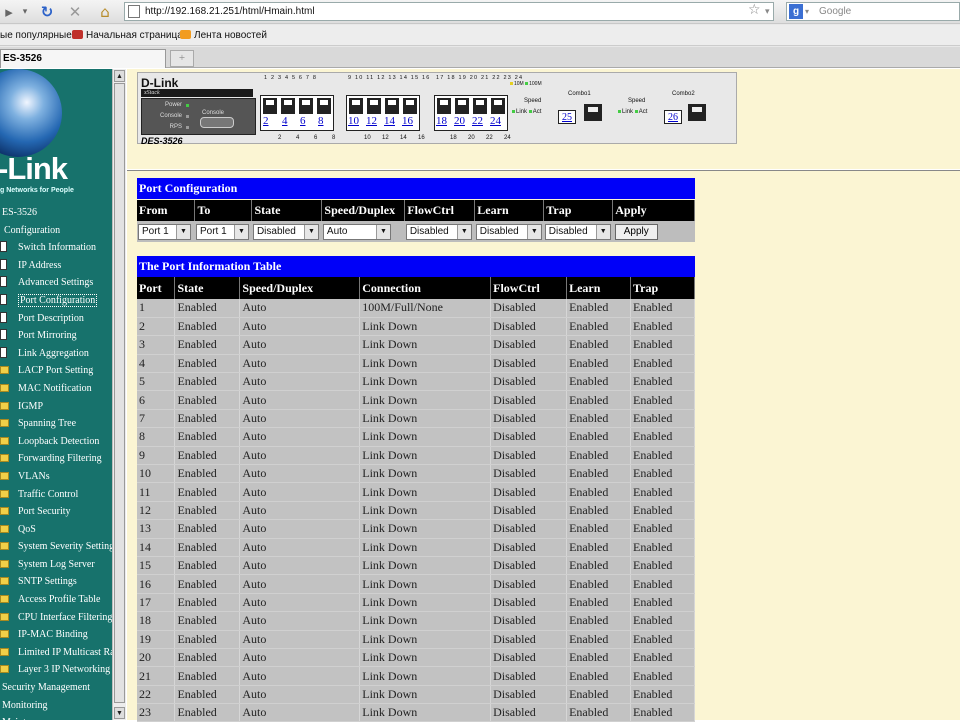 This screenshot has height=722, width=960. Describe the element at coordinates (463, 232) in the screenshot. I see `chevron-down-icon: ▼` at that location.